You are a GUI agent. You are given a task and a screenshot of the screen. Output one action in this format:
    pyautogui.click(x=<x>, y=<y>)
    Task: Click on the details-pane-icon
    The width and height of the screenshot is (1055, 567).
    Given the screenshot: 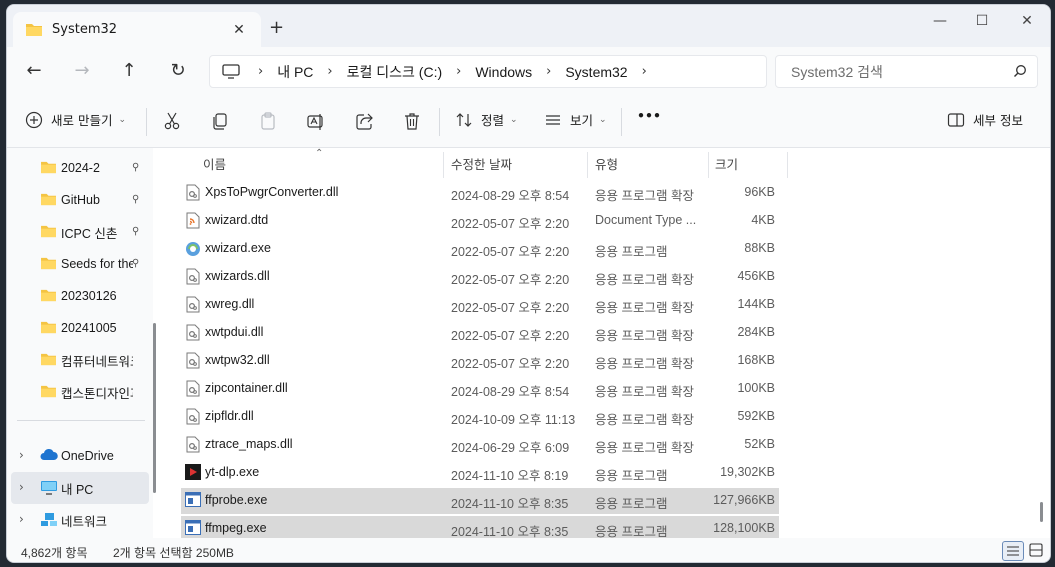 What is the action you would take?
    pyautogui.click(x=956, y=119)
    